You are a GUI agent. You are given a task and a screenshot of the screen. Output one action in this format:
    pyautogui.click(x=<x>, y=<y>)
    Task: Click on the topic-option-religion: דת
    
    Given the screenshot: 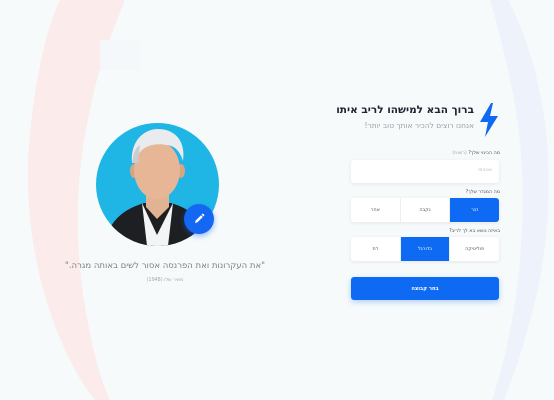 What is the action you would take?
    pyautogui.click(x=376, y=249)
    